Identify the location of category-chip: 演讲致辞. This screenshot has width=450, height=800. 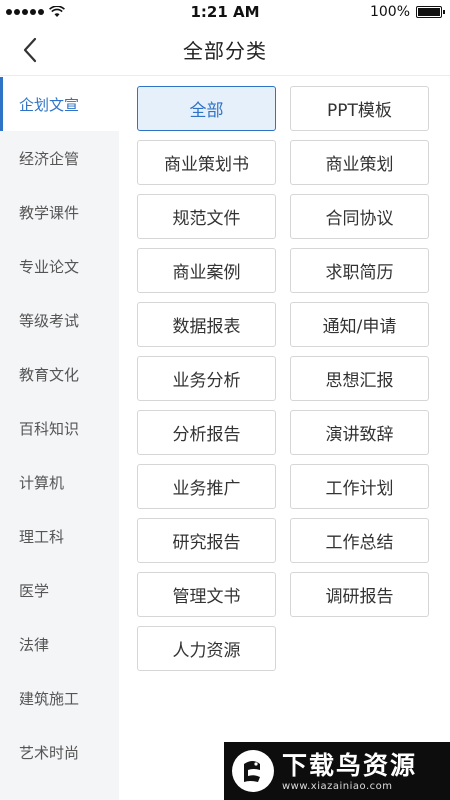
(359, 432).